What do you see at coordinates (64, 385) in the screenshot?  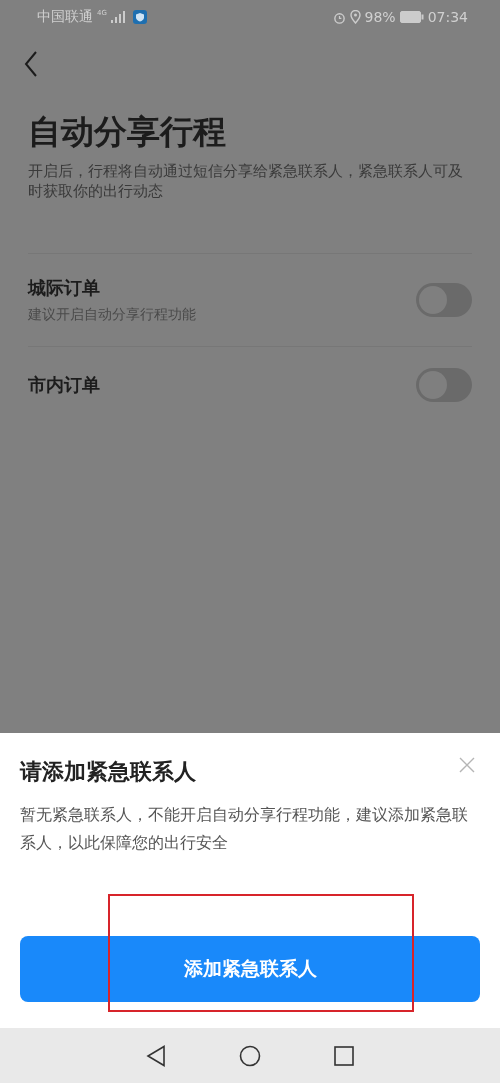 I see `setting-label: 市内订单` at bounding box center [64, 385].